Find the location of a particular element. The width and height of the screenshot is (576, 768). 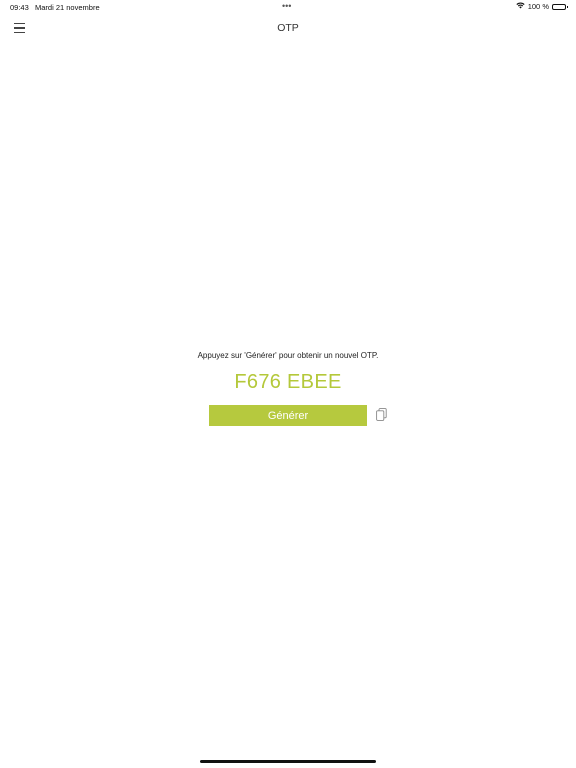

home-indicator is located at coordinates (288, 761).